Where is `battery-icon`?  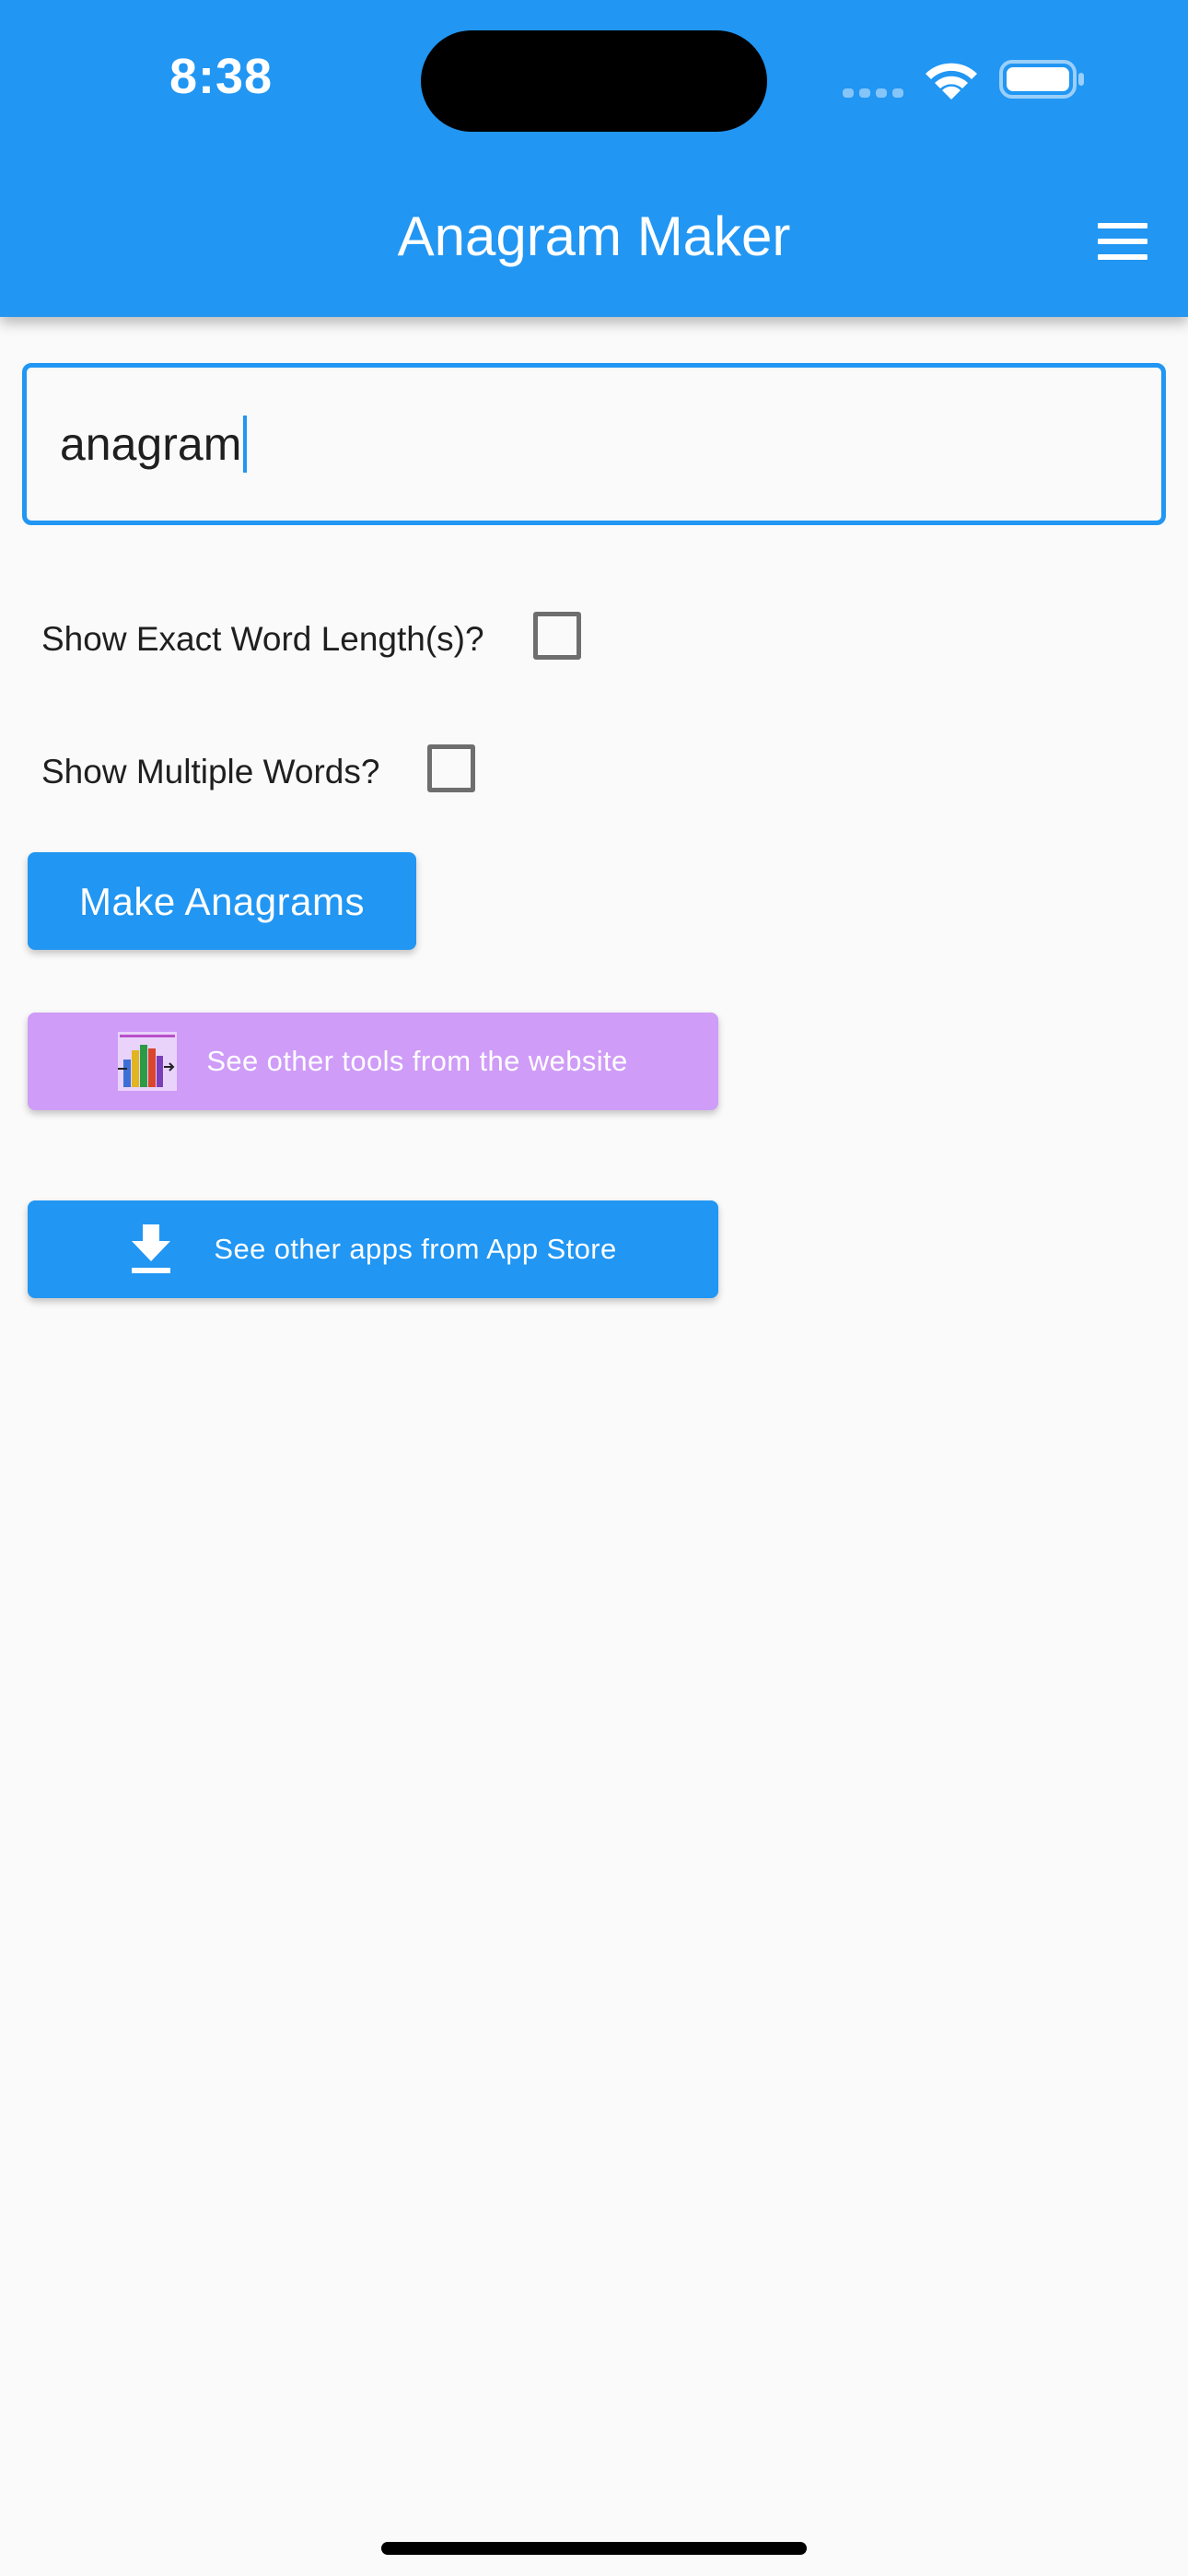
battery-icon is located at coordinates (1041, 79).